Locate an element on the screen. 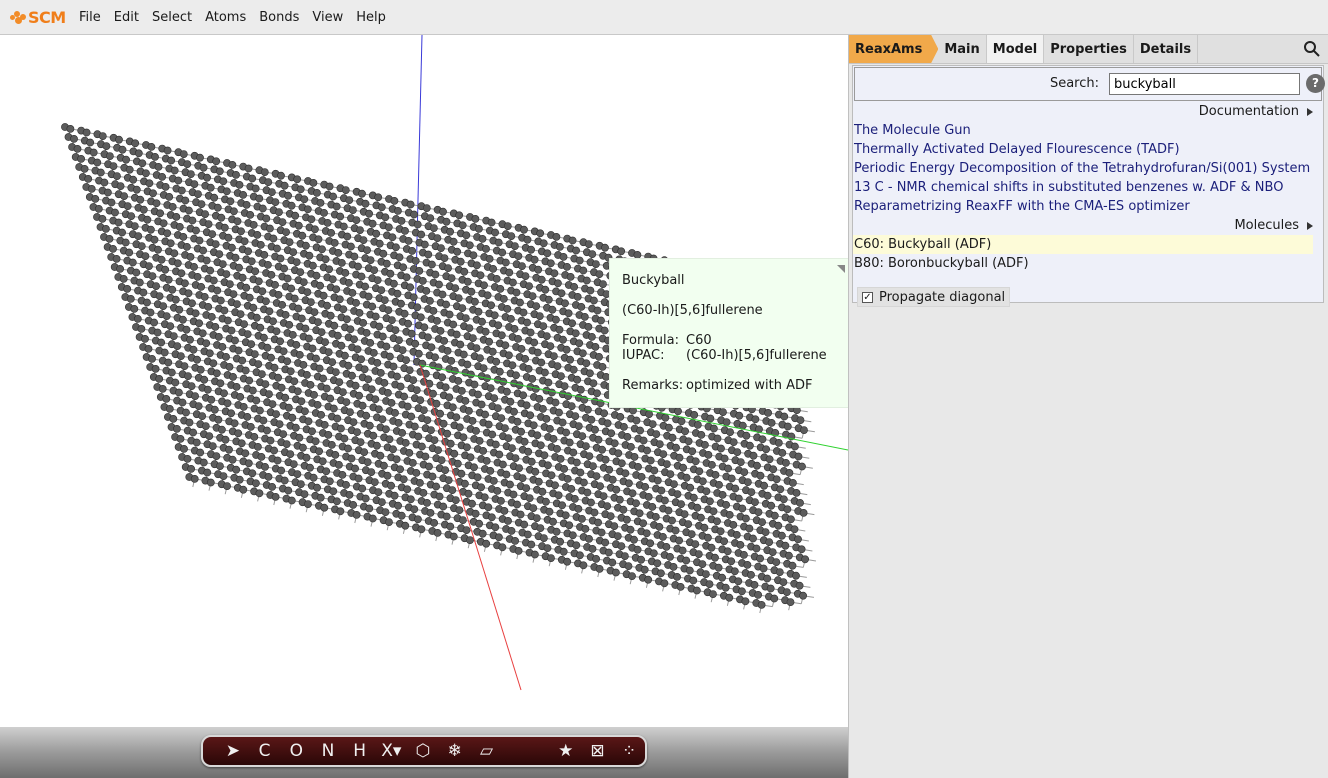 Image resolution: width=1328 pixels, height=778 pixels. hydrogen-tool: H is located at coordinates (360, 751).